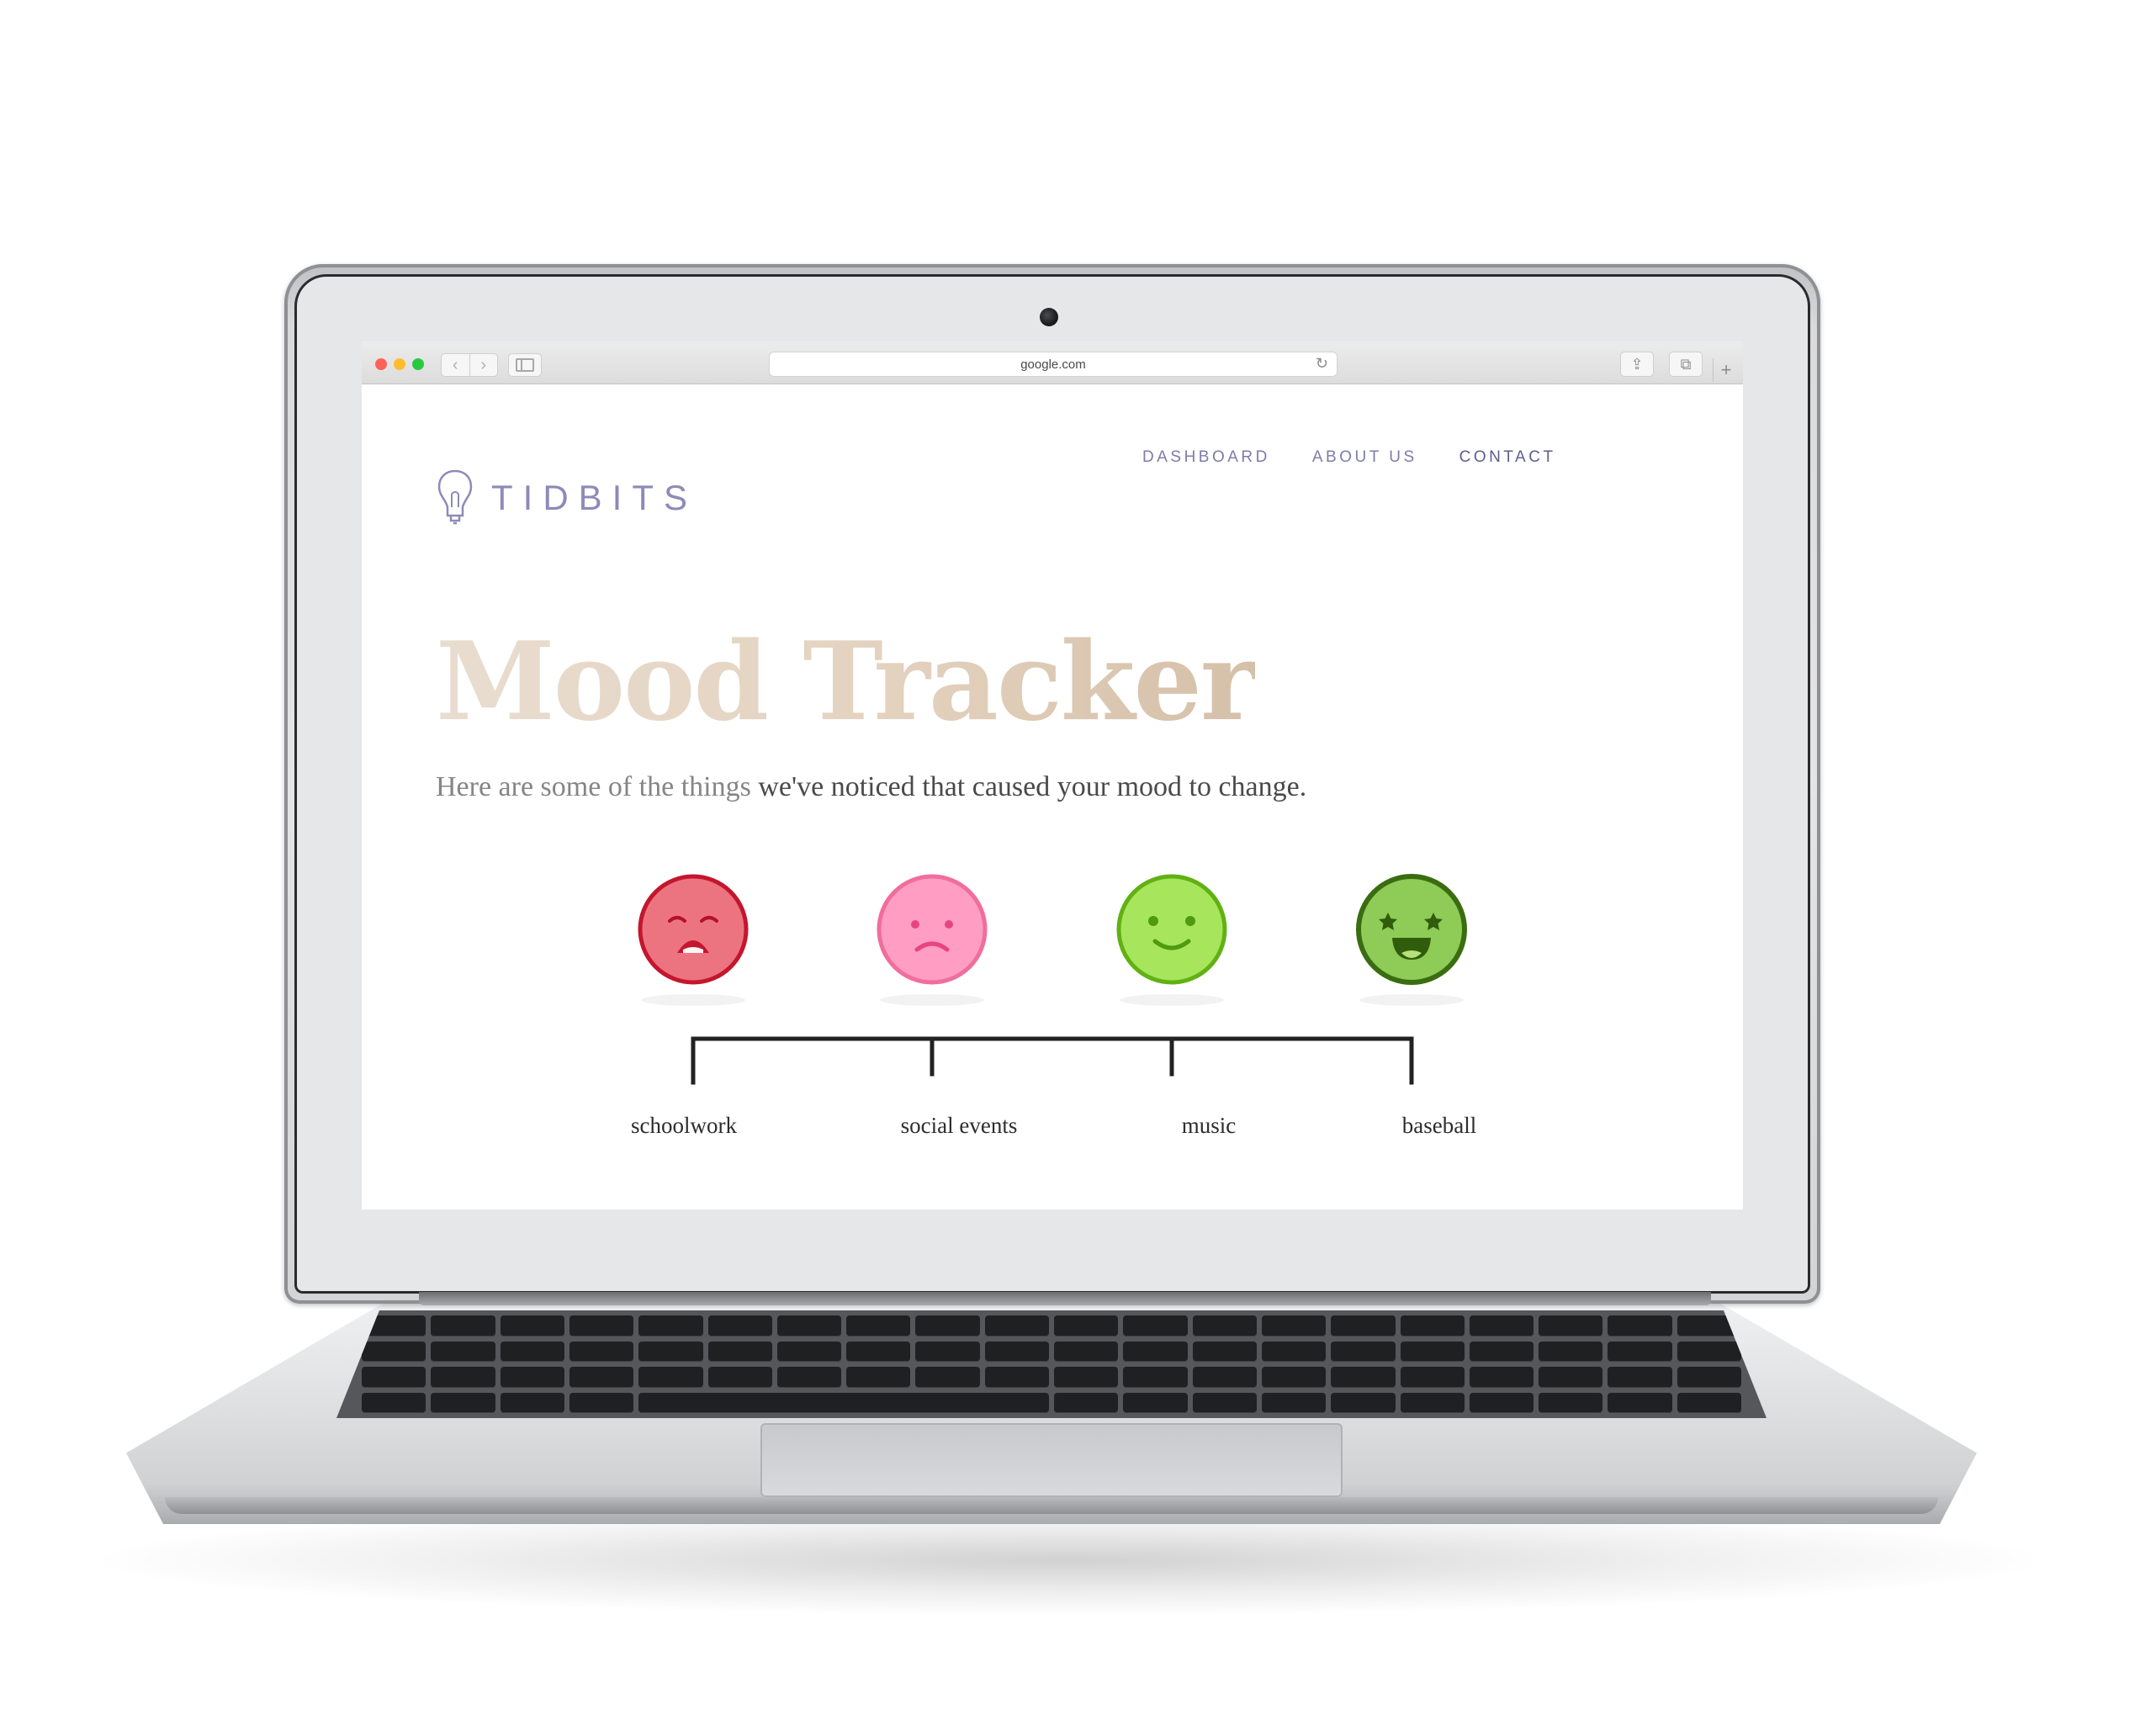 The width and height of the screenshot is (2140, 1736). What do you see at coordinates (1507, 457) in the screenshot?
I see `nav-contact: CONTACT` at bounding box center [1507, 457].